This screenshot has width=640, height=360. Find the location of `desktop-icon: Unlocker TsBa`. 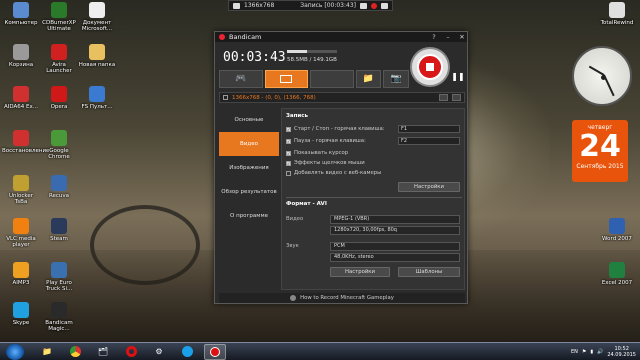

desktop-icon: Unlocker TsBa is located at coordinates (21, 190).